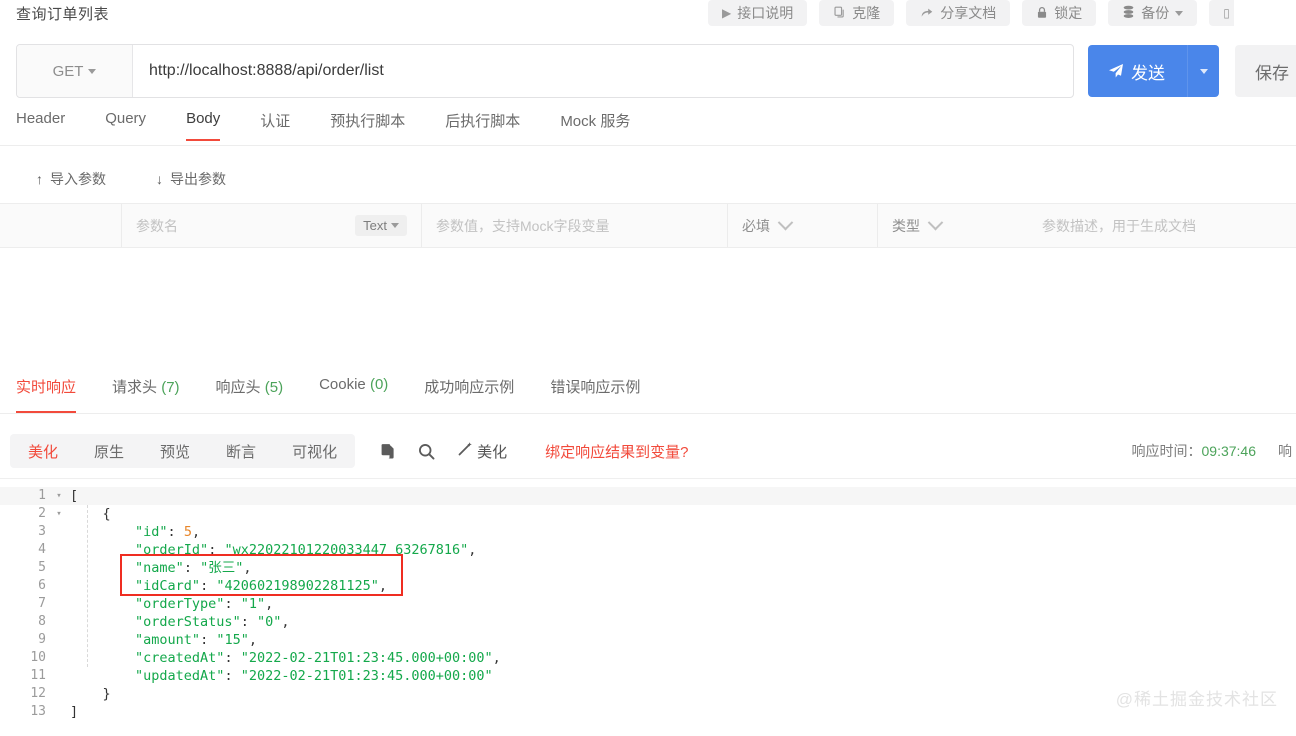 The height and width of the screenshot is (736, 1296). Describe the element at coordinates (1119, 225) in the screenshot. I see `param-desc-placeholder: 参数描述，用于生成文档` at that location.